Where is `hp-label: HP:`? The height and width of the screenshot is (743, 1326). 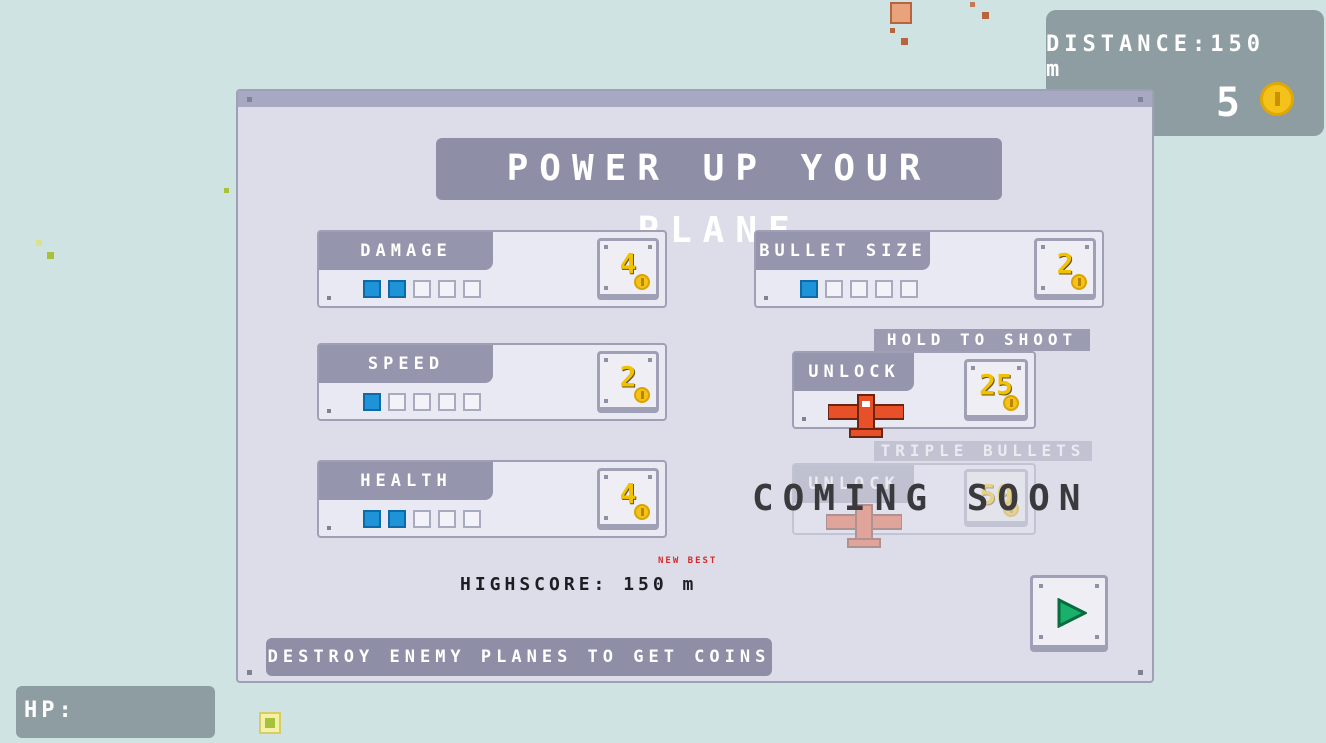
hp-label: HP: is located at coordinates (50, 710).